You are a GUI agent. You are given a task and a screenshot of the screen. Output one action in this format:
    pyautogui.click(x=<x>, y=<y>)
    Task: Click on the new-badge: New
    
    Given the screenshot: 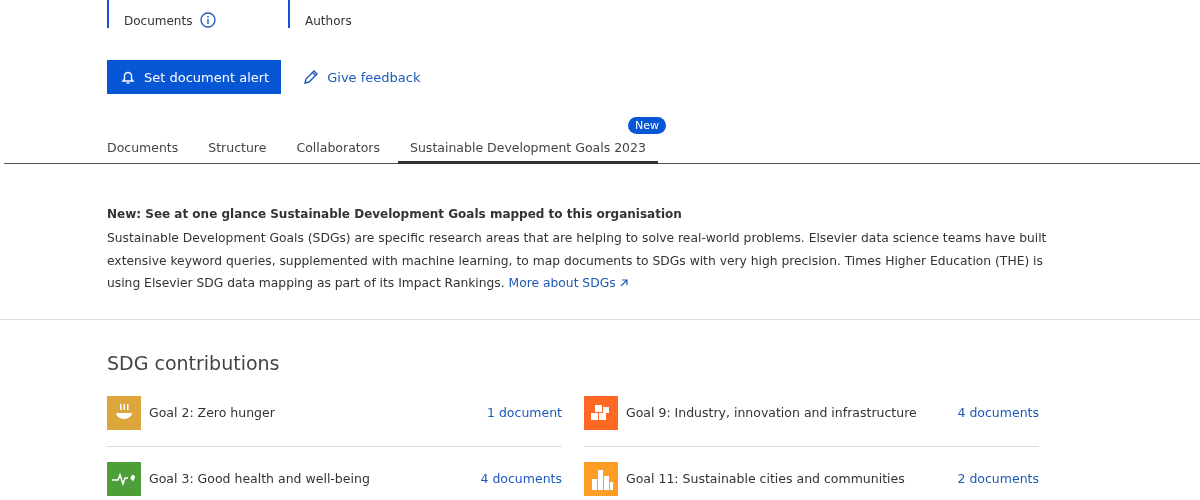 What is the action you would take?
    pyautogui.click(x=646, y=125)
    